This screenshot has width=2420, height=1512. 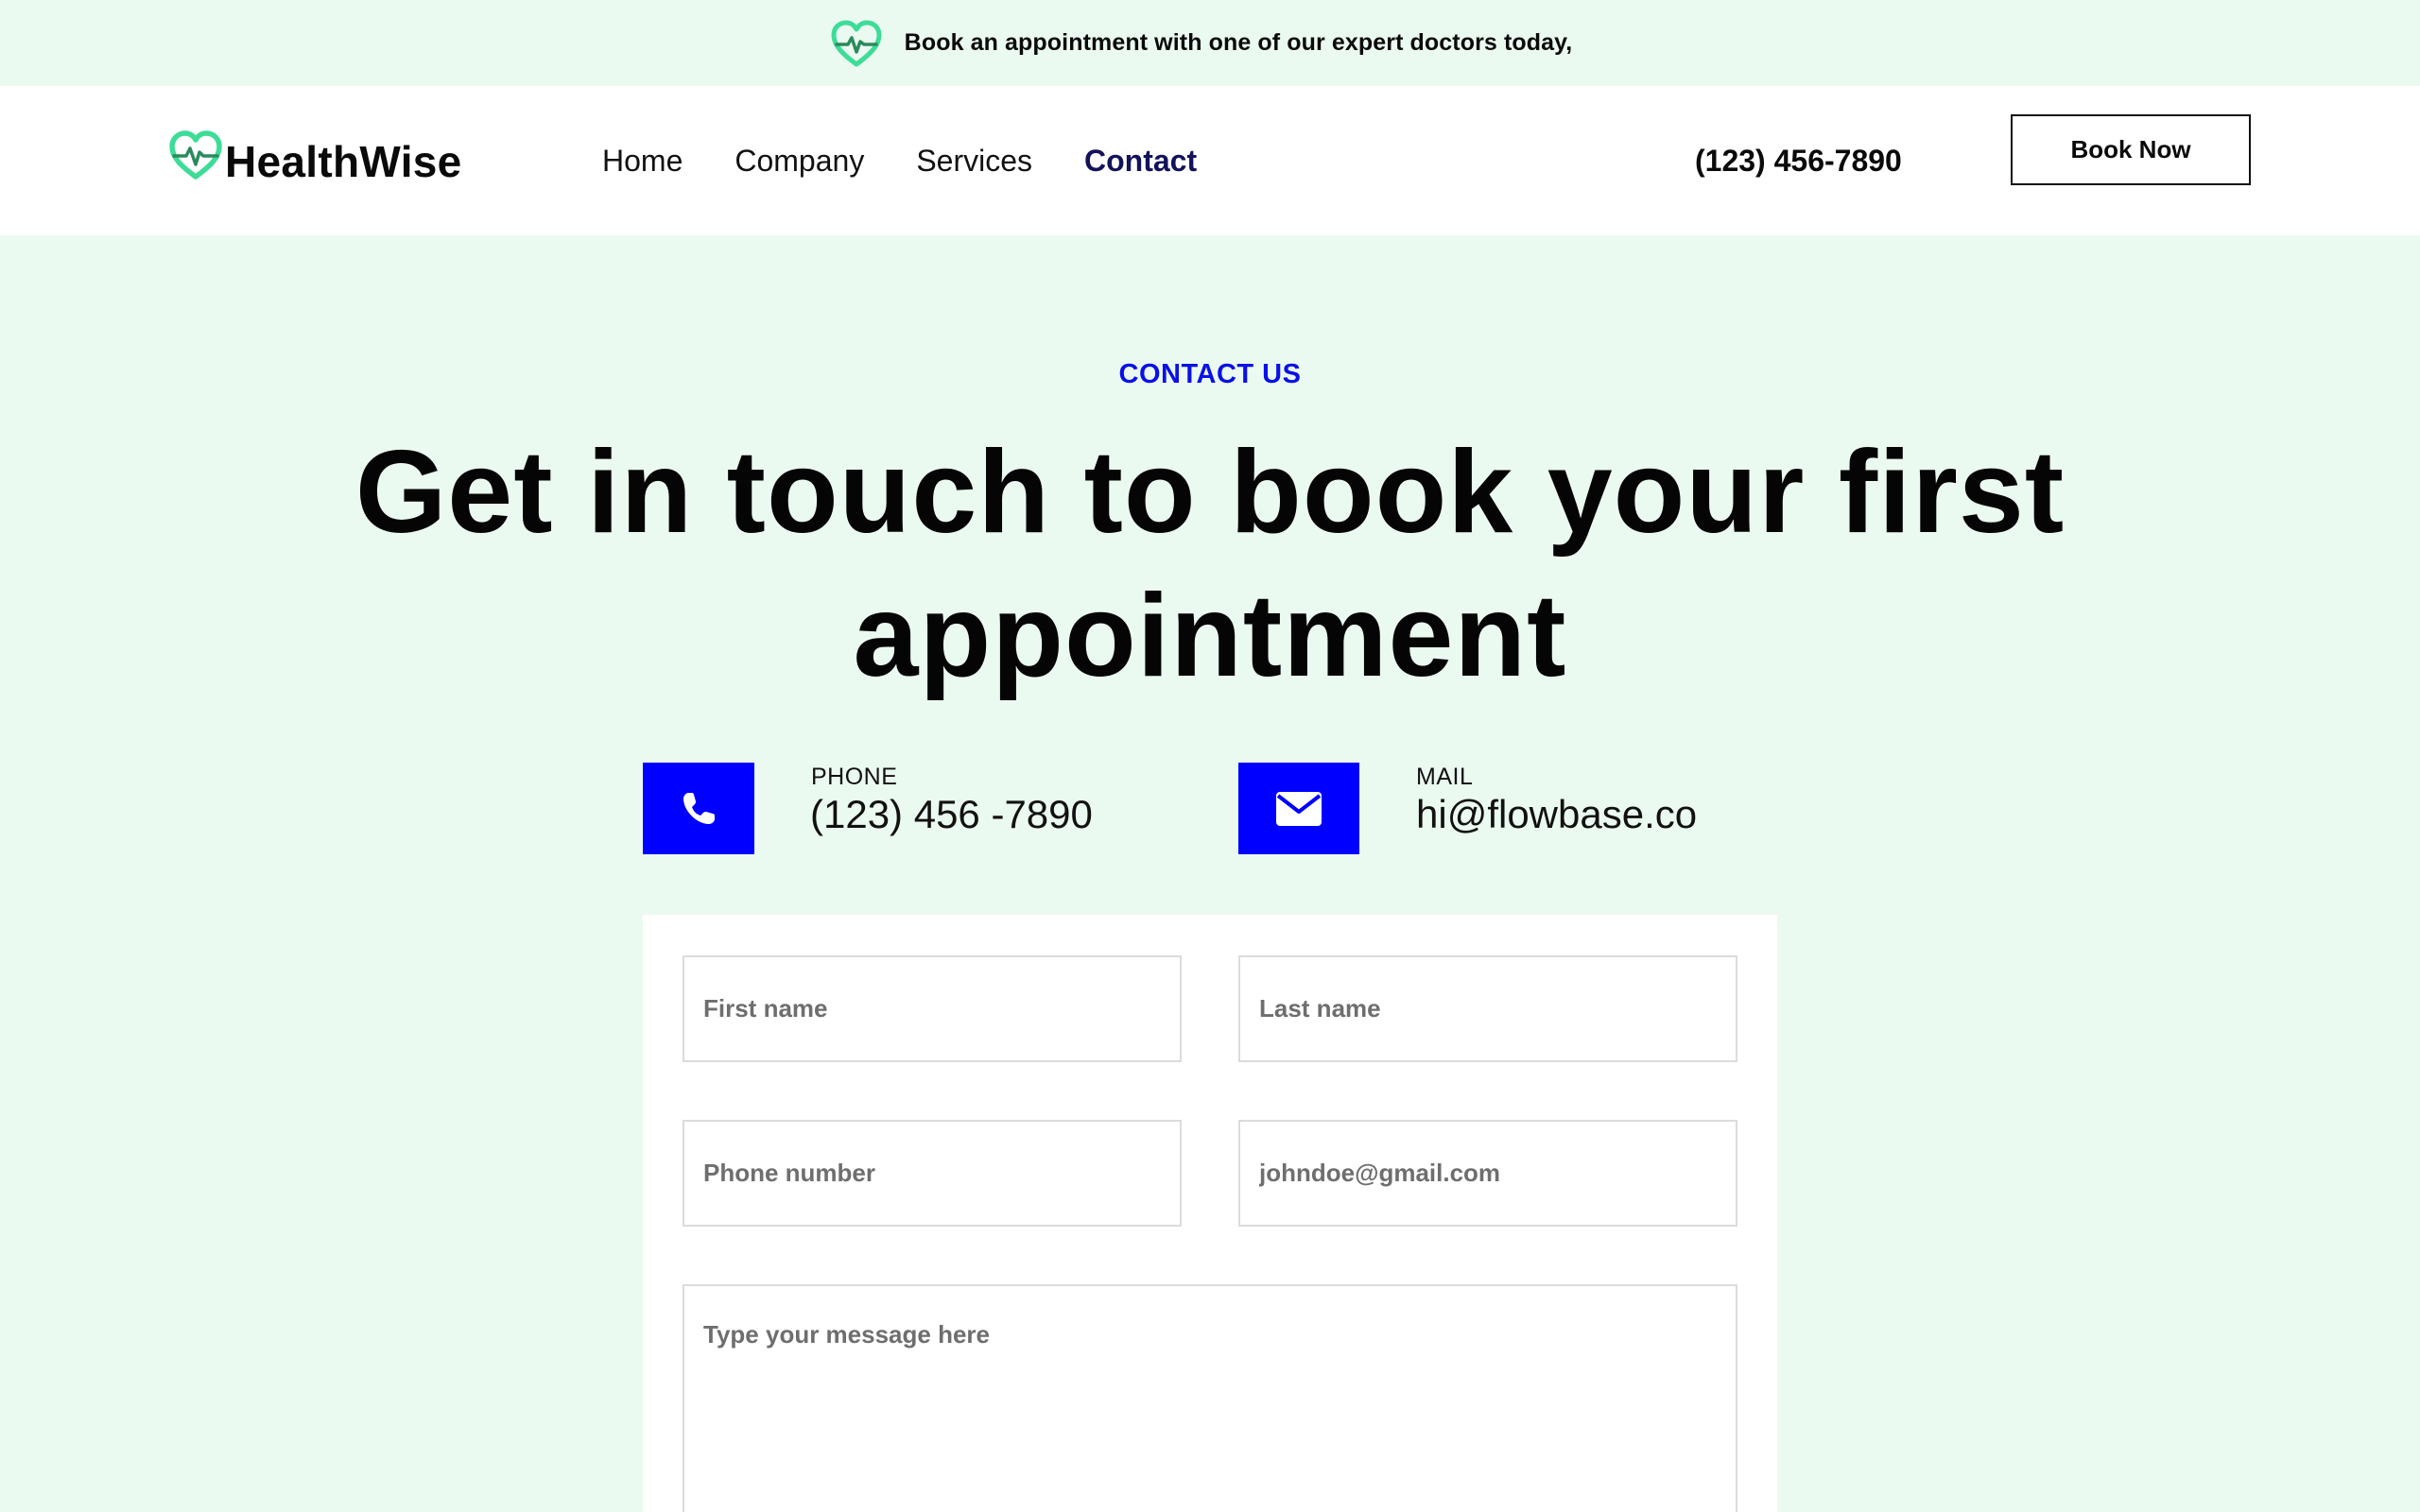 What do you see at coordinates (1556, 814) in the screenshot?
I see `mail-value: hi@flowbase.co` at bounding box center [1556, 814].